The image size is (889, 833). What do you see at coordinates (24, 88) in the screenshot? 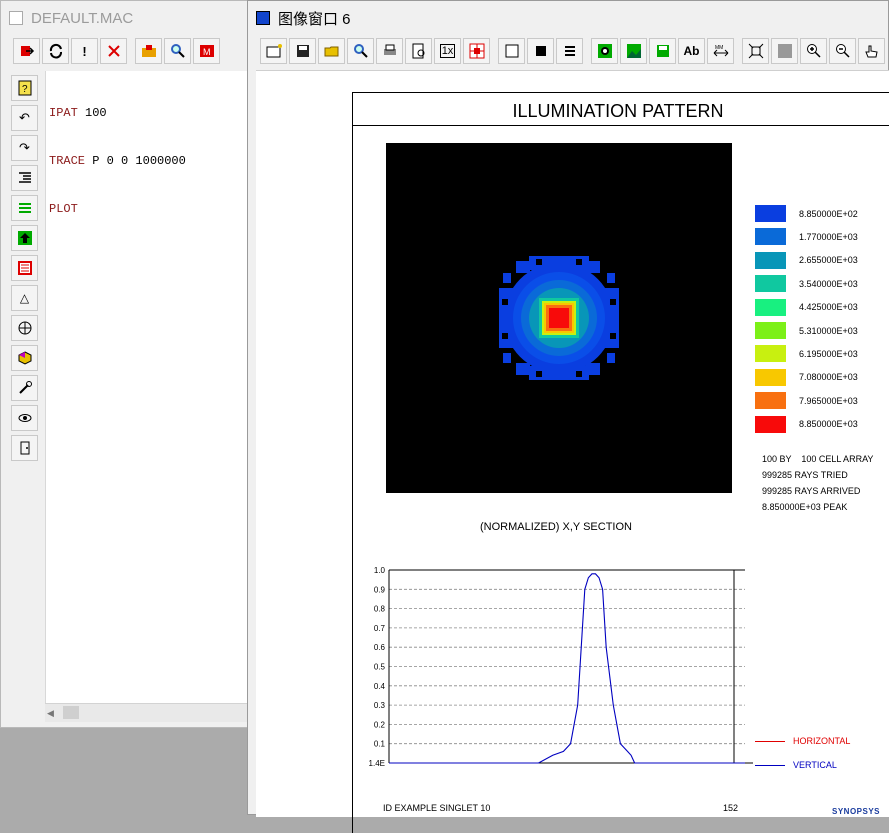
I see `help-button: ?` at bounding box center [24, 88].